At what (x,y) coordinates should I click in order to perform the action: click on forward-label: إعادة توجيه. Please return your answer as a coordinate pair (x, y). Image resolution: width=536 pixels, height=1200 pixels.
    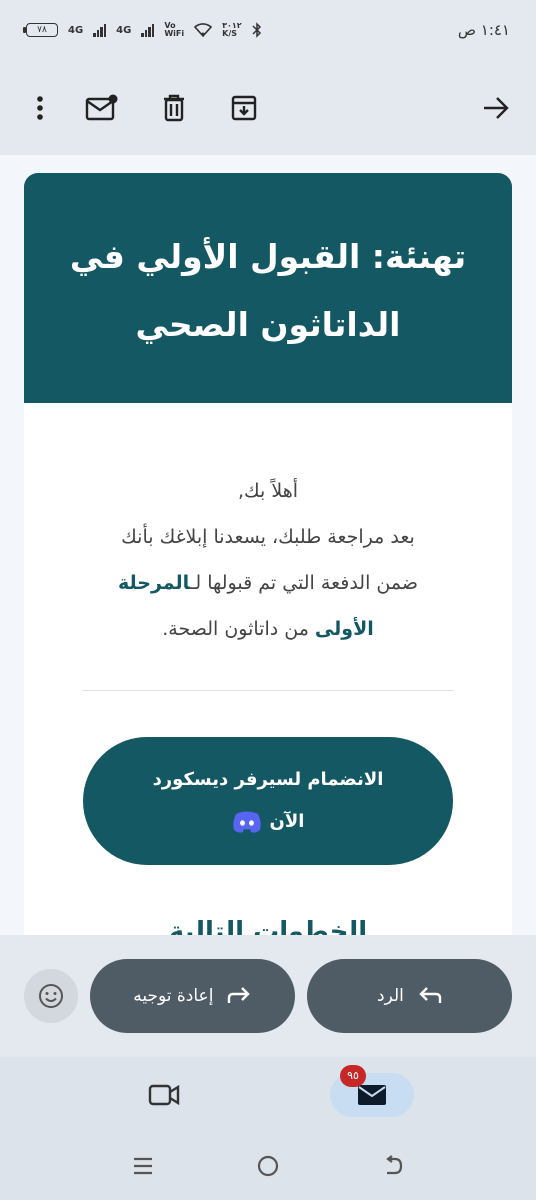
    Looking at the image, I should click on (173, 996).